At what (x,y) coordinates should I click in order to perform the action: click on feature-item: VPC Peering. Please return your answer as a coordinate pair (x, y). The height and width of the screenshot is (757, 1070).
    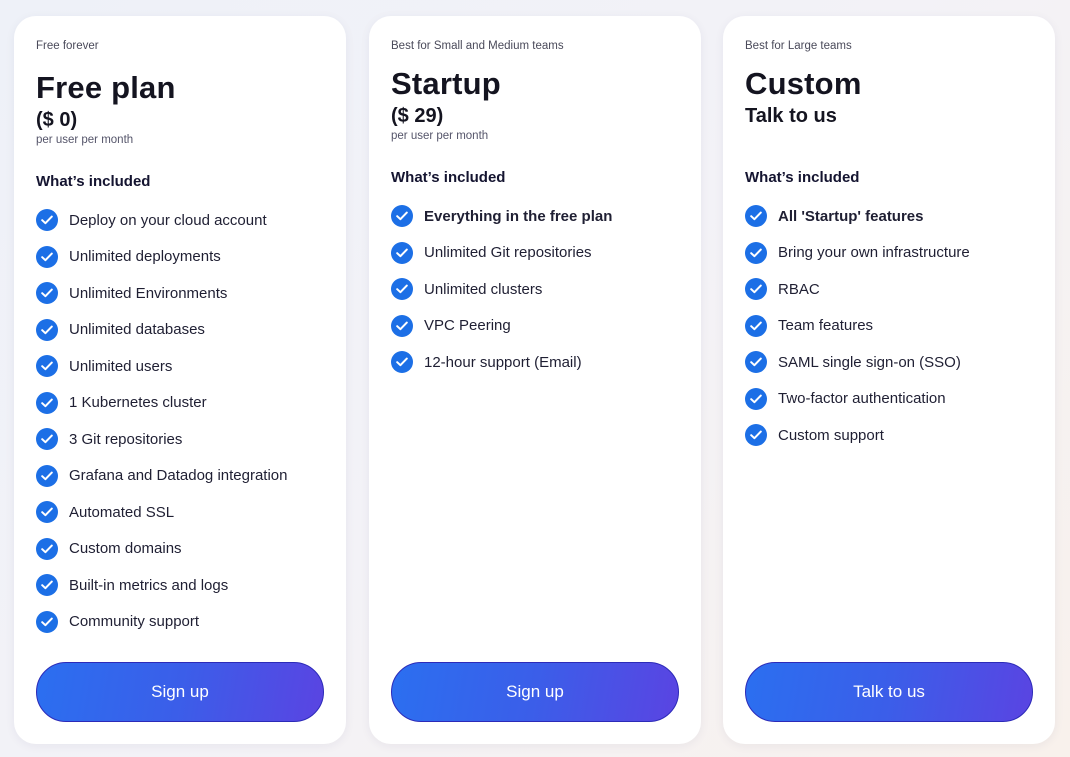
    Looking at the image, I should click on (539, 326).